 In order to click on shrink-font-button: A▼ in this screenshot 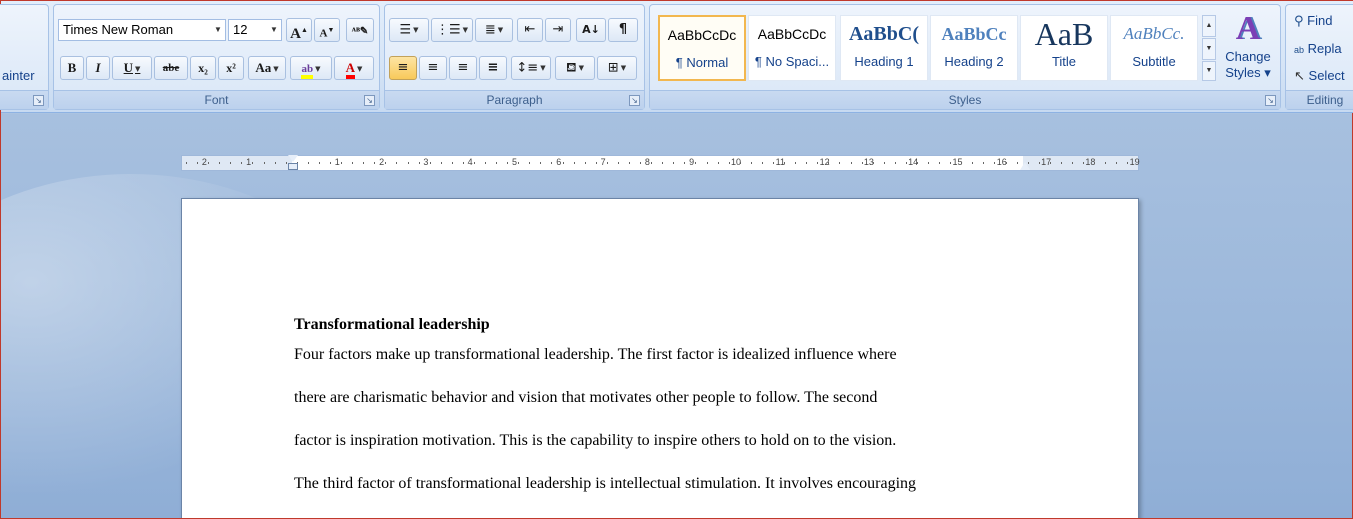, I will do `click(327, 30)`.